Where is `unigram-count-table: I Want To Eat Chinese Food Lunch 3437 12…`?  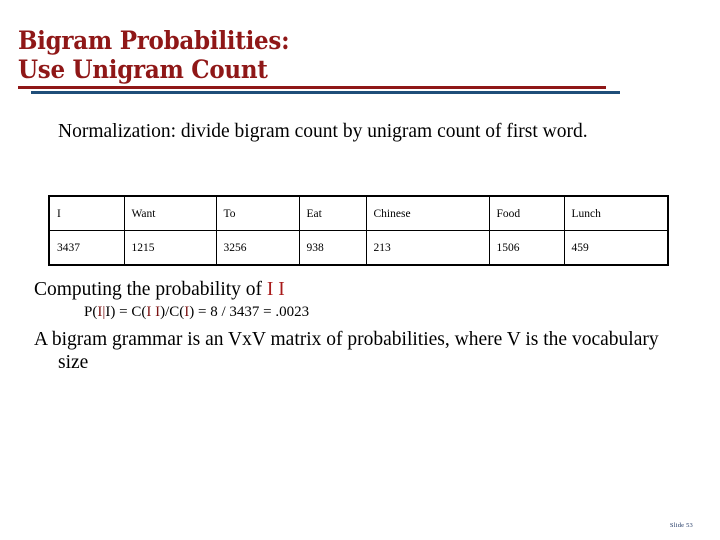
unigram-count-table: I Want To Eat Chinese Food Lunch 3437 12… is located at coordinates (358, 230).